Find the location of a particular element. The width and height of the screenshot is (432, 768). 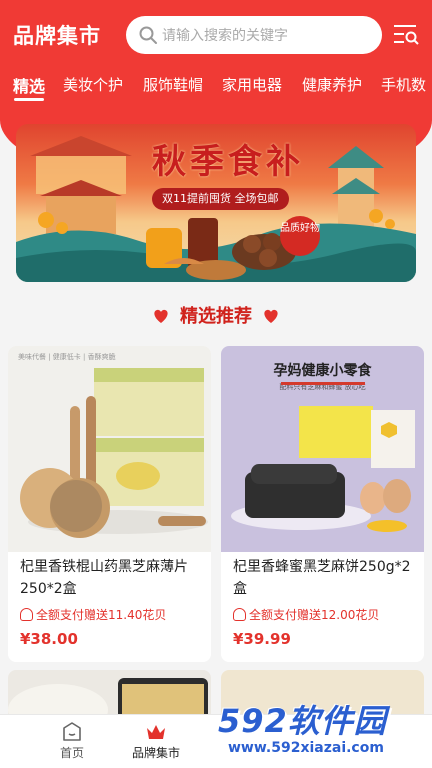

section-title-text: 精选推荐 is located at coordinates (216, 316).